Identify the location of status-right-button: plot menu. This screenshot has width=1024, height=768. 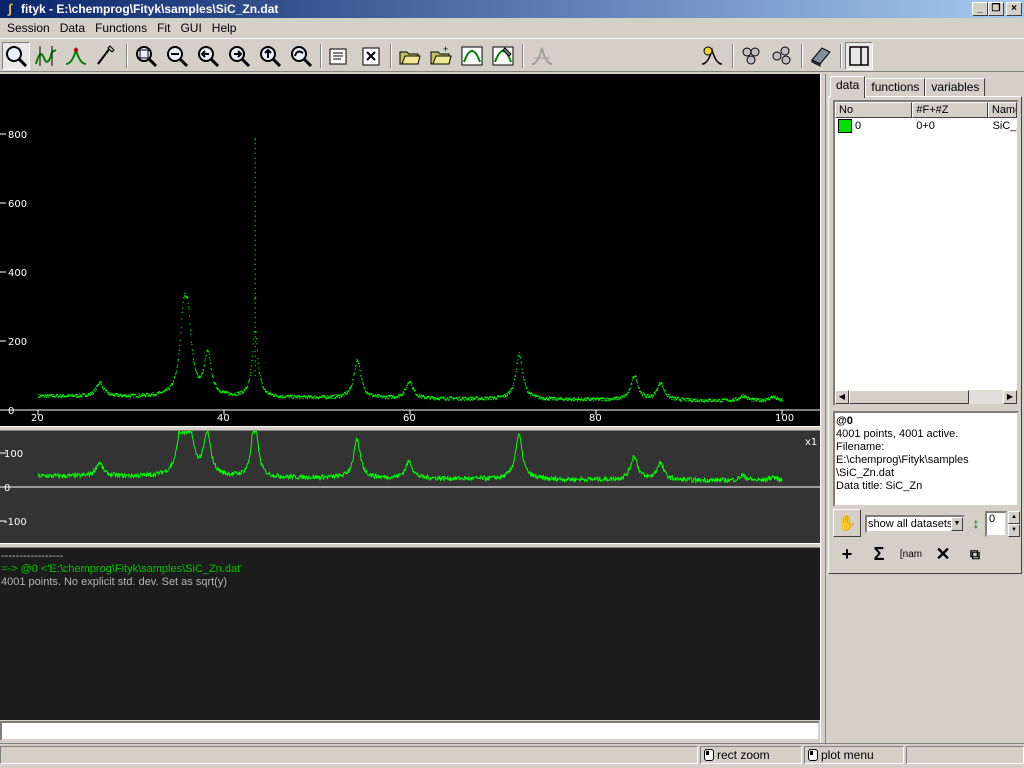
(854, 755).